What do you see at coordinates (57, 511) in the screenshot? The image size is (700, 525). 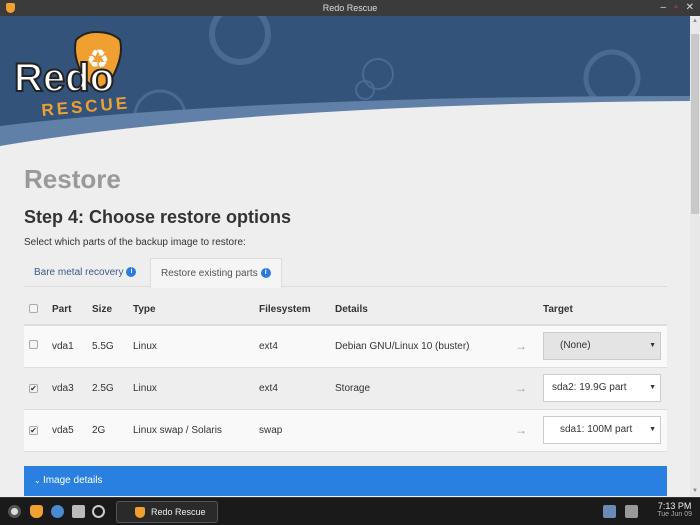 I see `globe-icon` at bounding box center [57, 511].